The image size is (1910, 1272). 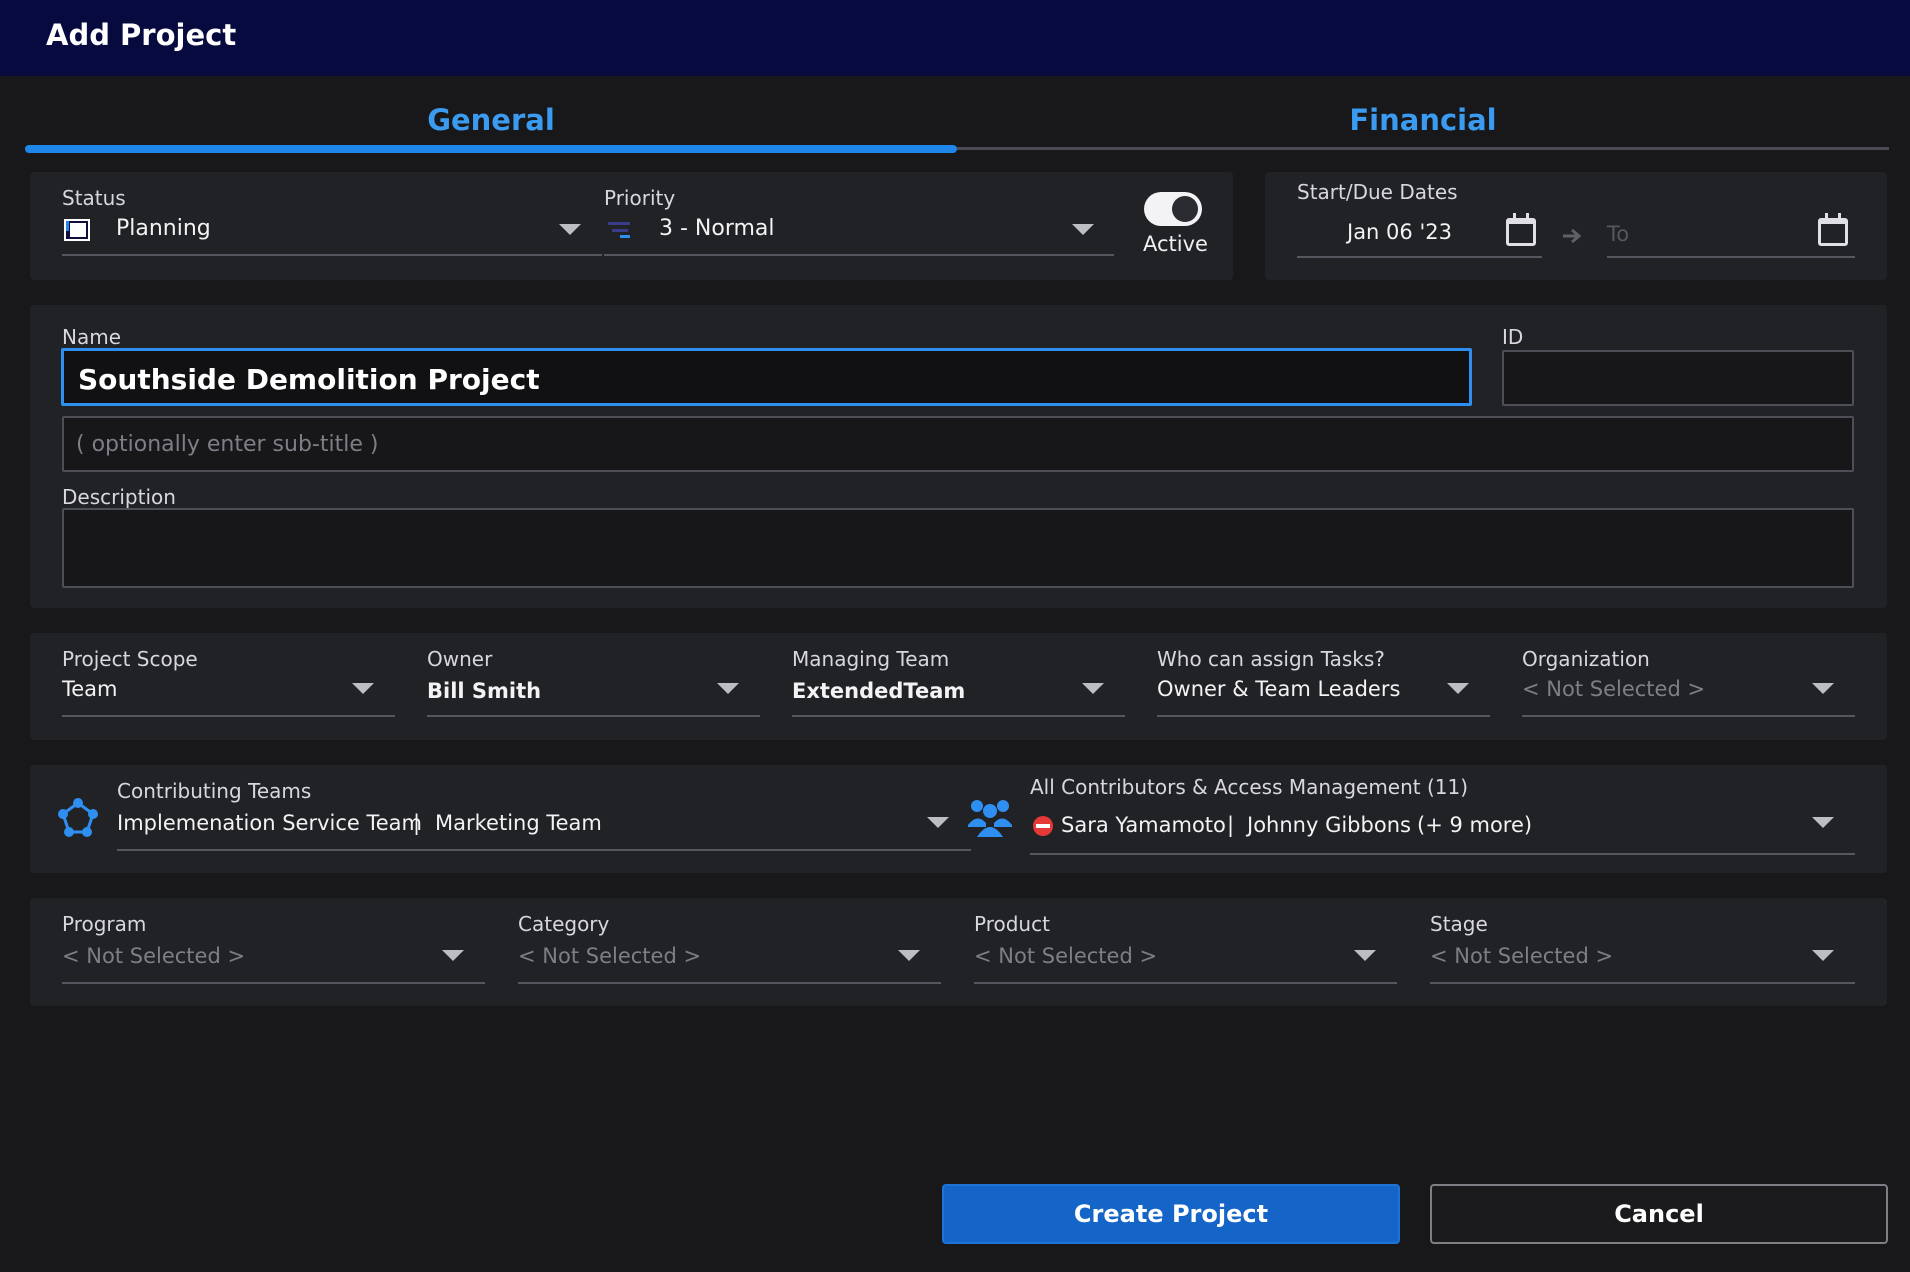 I want to click on contributors-underline, so click(x=1442, y=854).